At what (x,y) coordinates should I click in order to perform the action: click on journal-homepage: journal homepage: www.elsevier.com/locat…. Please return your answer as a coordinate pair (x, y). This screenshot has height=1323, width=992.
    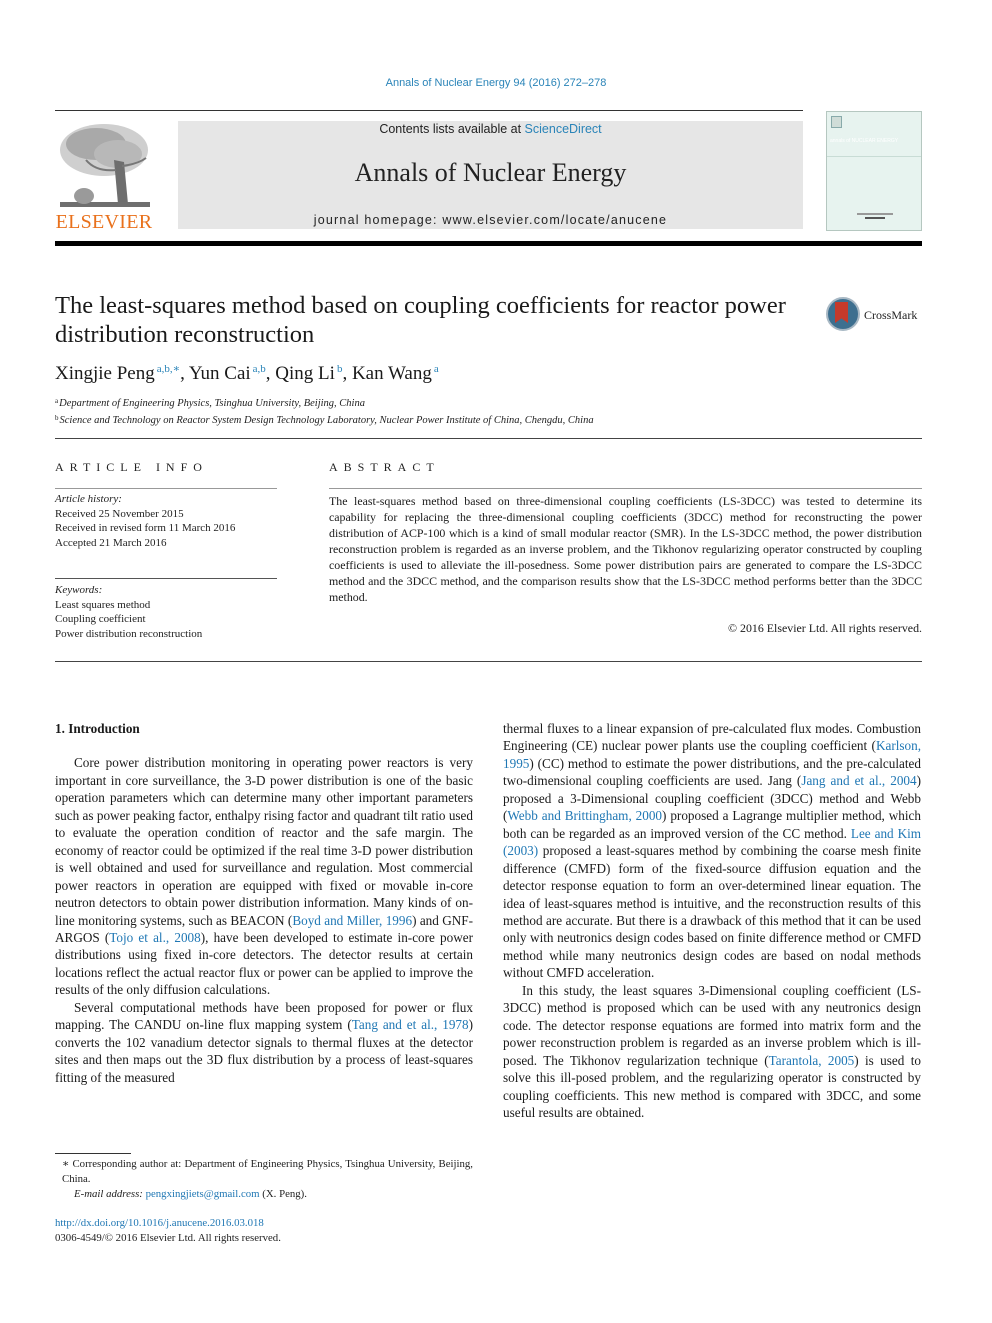
    Looking at the image, I should click on (490, 220).